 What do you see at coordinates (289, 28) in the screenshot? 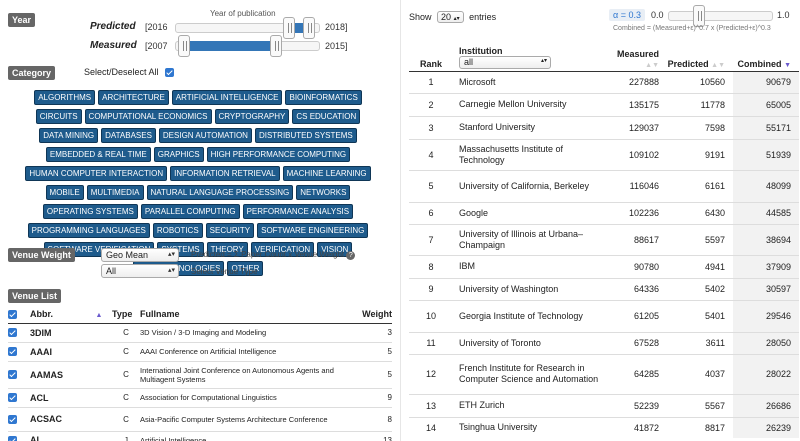
I see `predicted-start-handle` at bounding box center [289, 28].